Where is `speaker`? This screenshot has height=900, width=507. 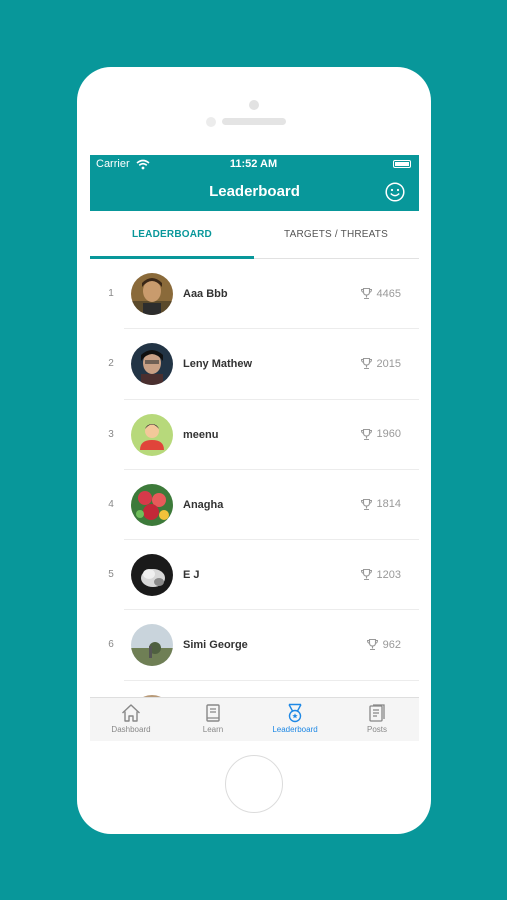
speaker is located at coordinates (254, 121).